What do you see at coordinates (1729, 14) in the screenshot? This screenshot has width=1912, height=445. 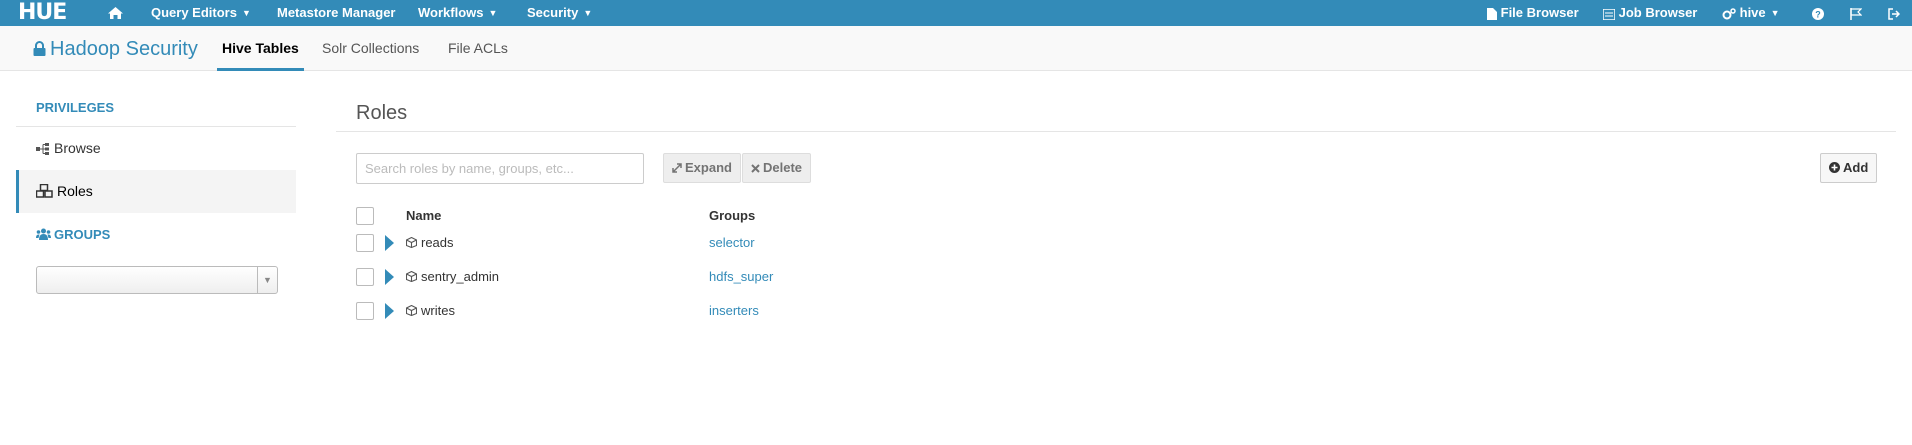 I see `cogs-icon` at bounding box center [1729, 14].